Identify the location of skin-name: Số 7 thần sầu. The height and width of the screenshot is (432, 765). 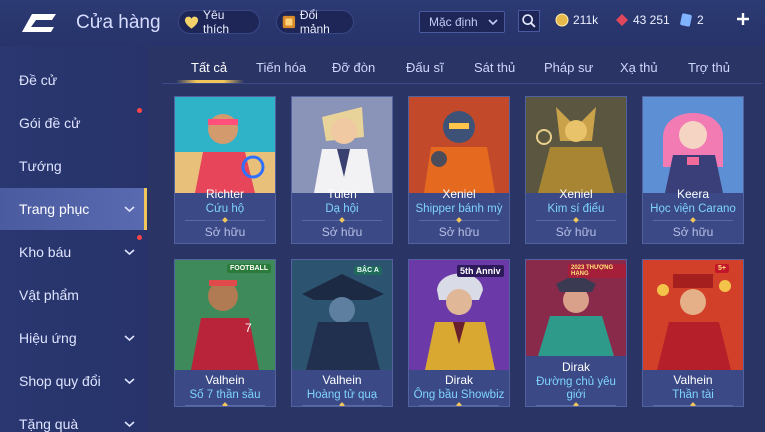
(225, 395).